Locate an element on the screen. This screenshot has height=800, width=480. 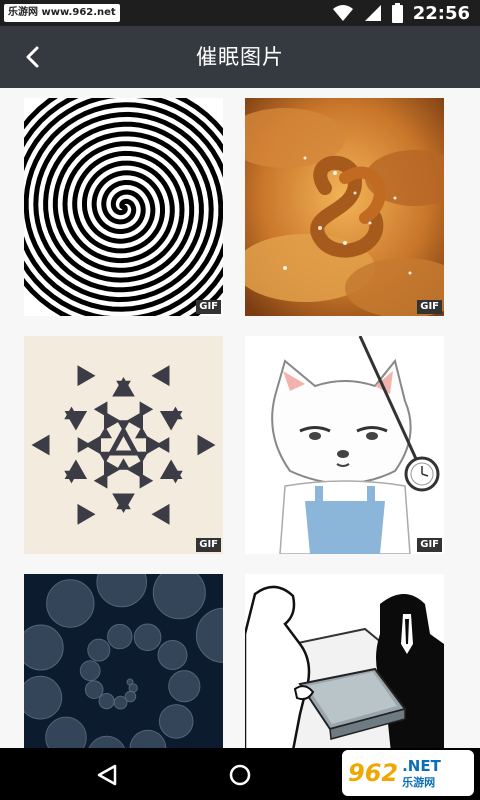
wifi-icon is located at coordinates (342, 13).